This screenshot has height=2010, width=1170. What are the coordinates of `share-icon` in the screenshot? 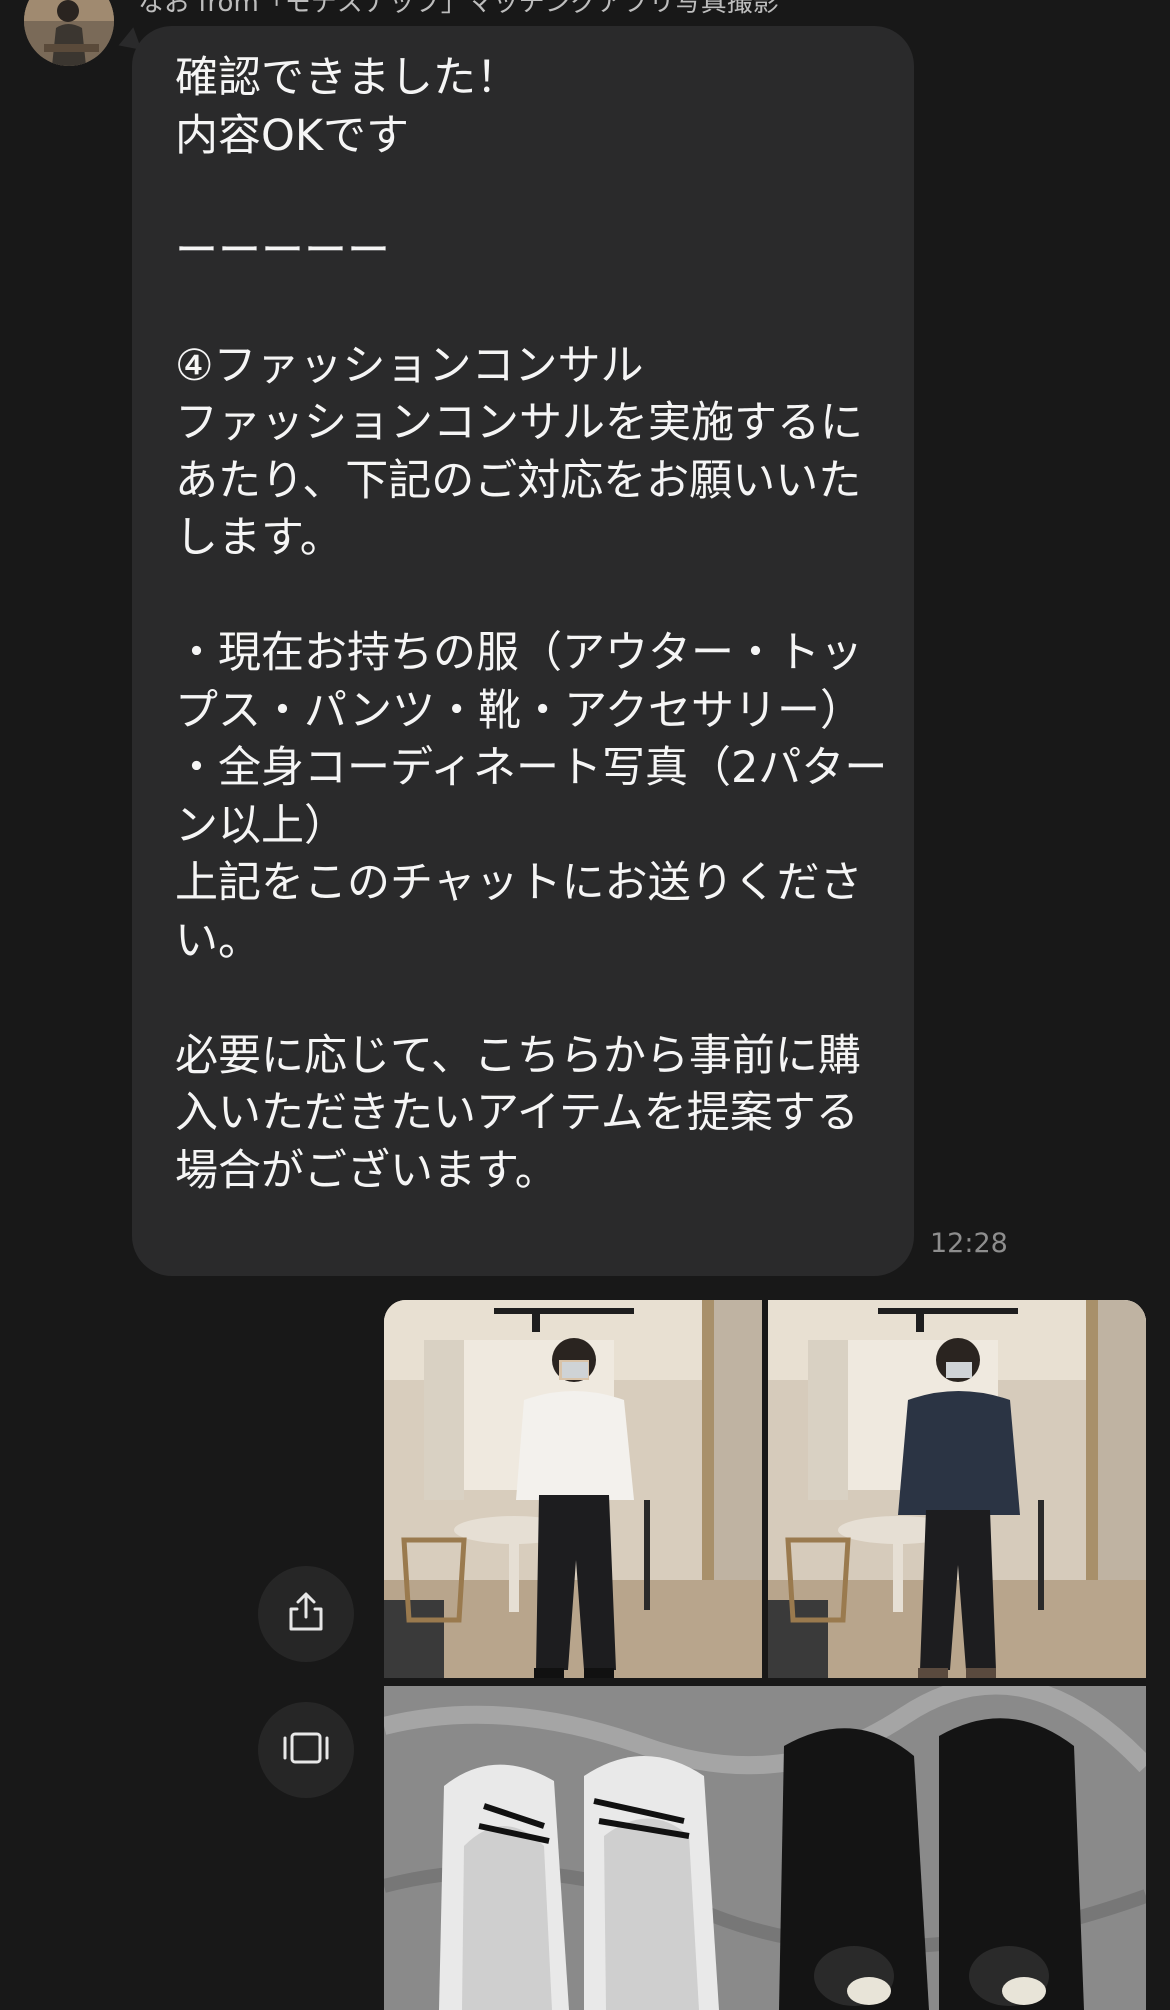 It's located at (306, 1614).